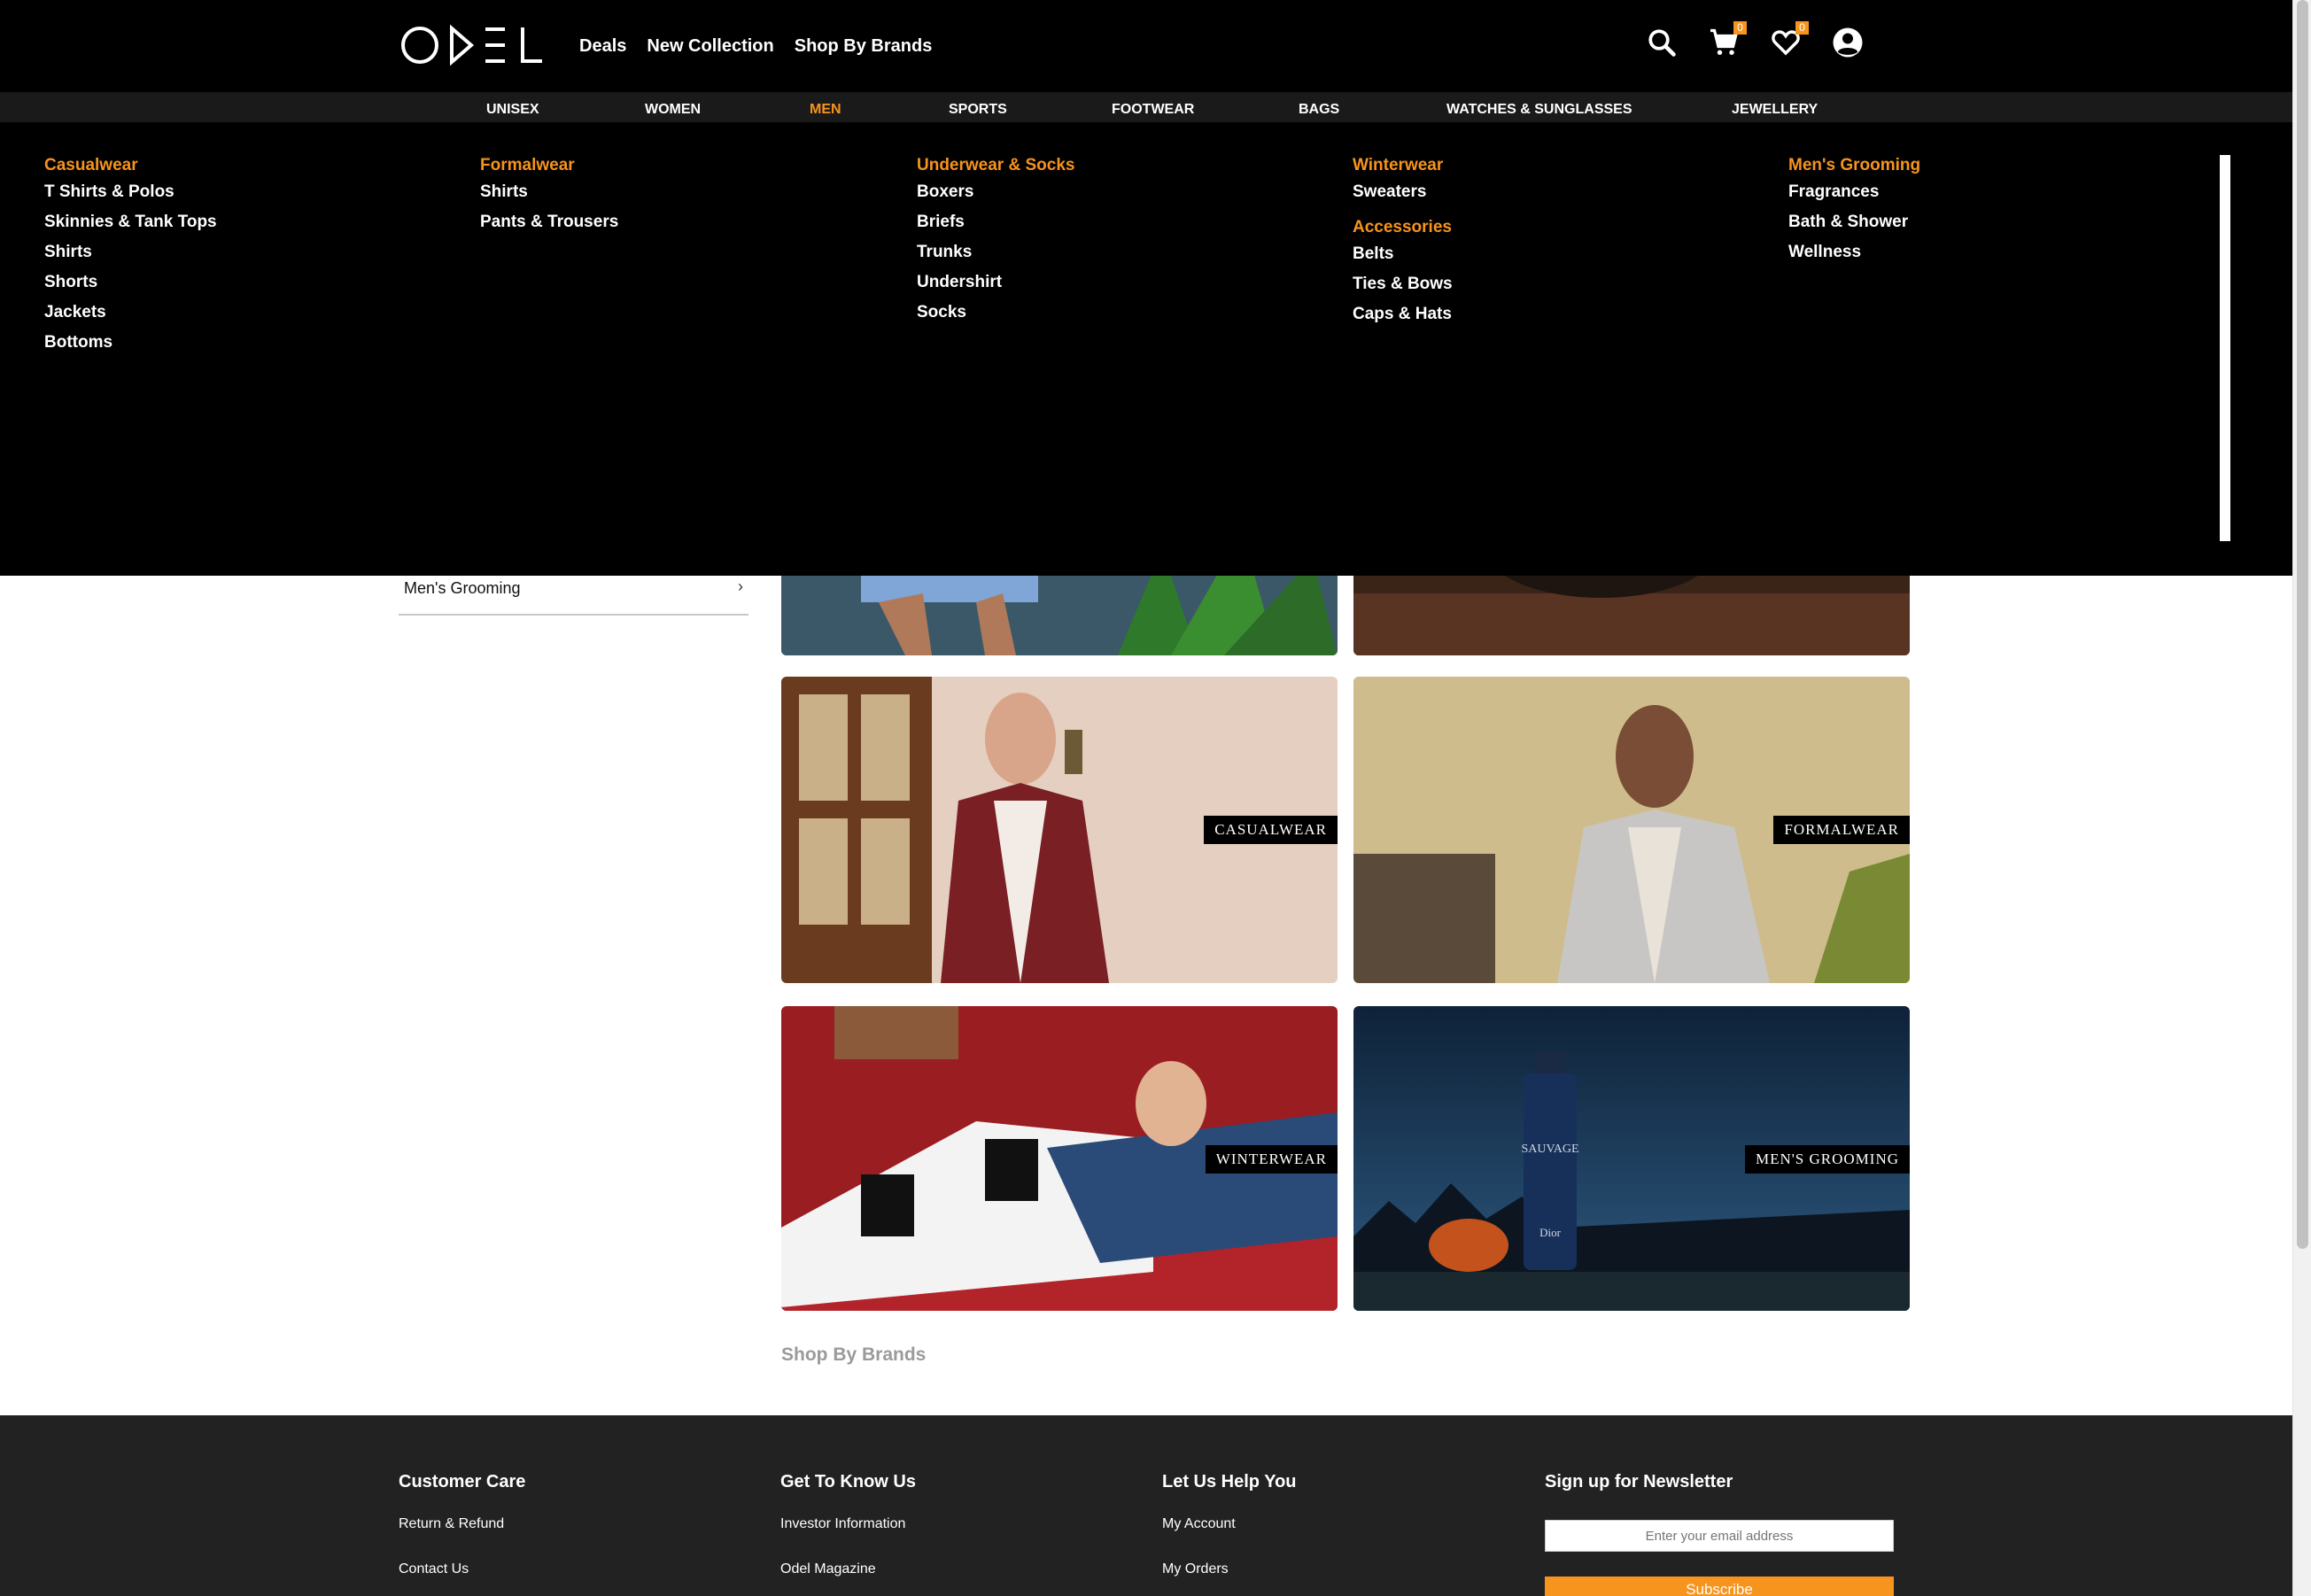 Image resolution: width=2311 pixels, height=1596 pixels. What do you see at coordinates (978, 107) in the screenshot?
I see `category-sports: SPORTS` at bounding box center [978, 107].